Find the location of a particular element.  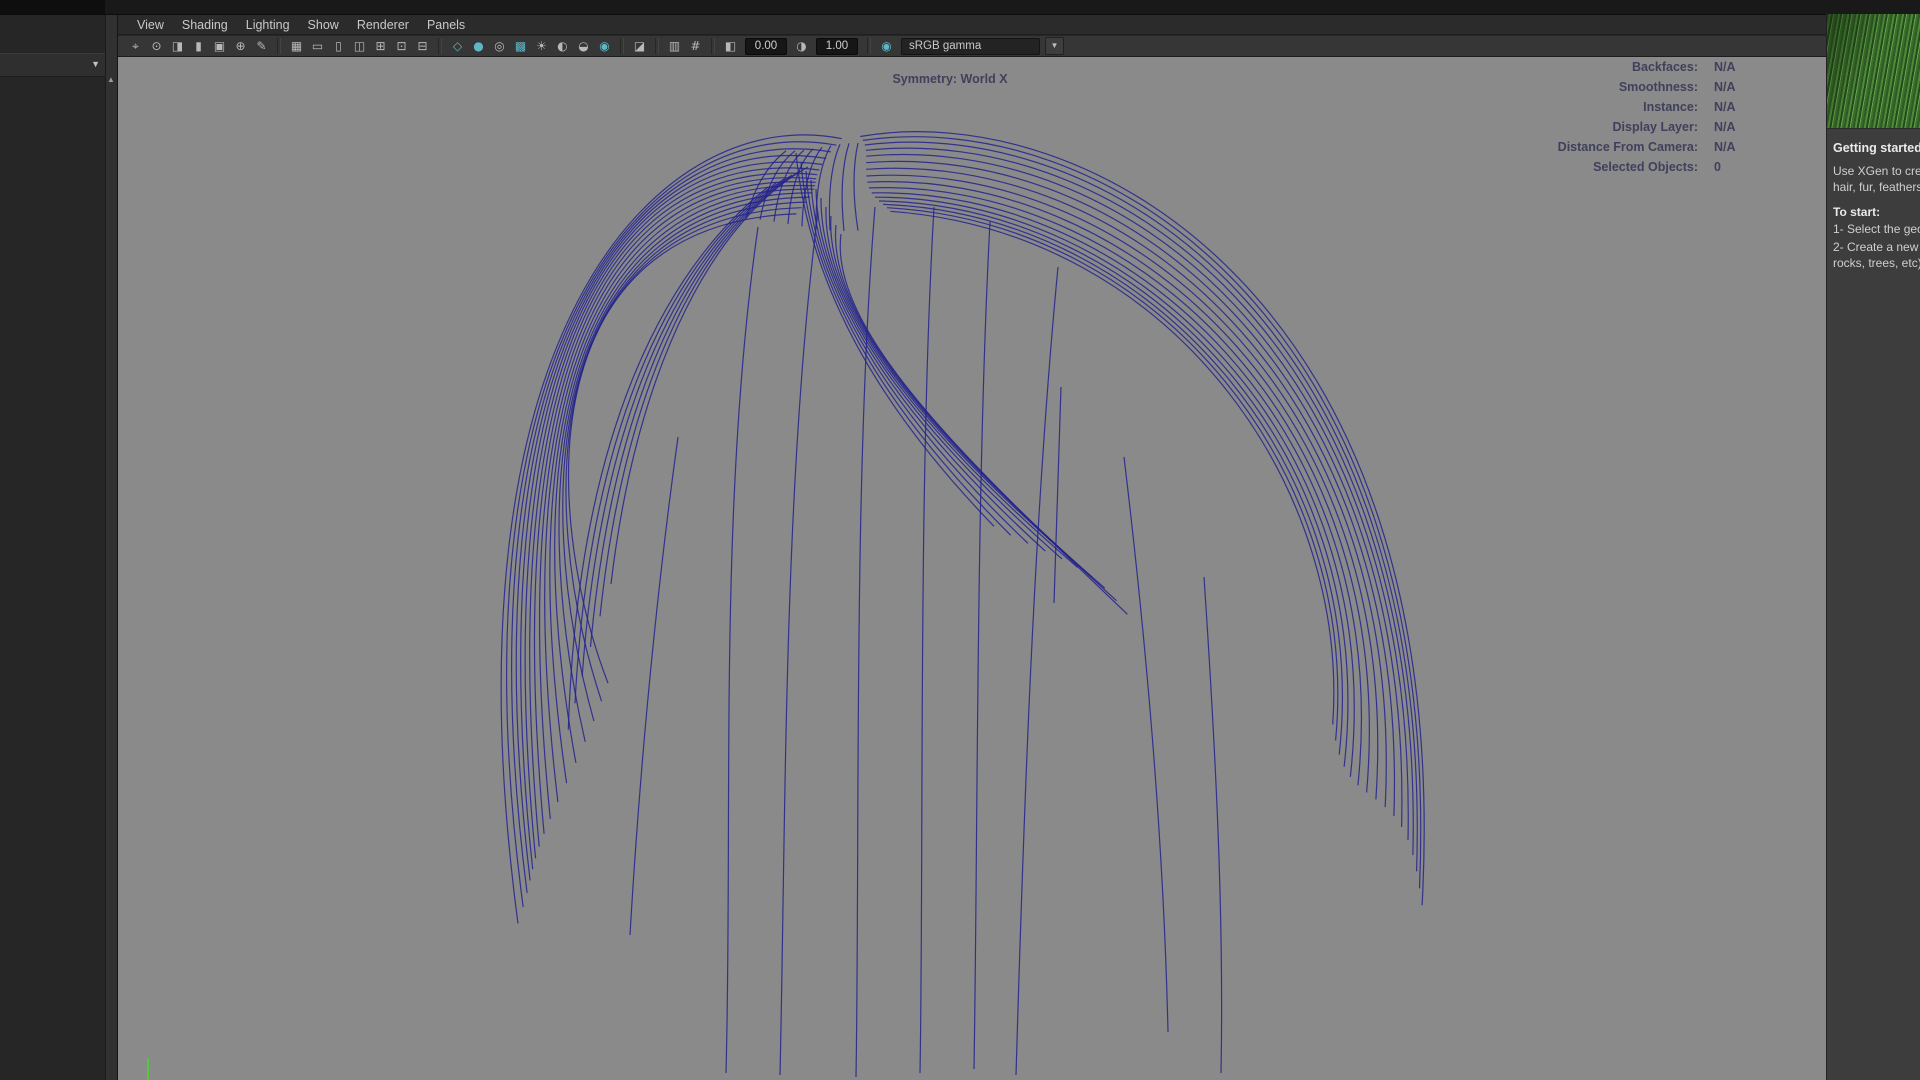

textured-icon: ▩ is located at coordinates (520, 46).